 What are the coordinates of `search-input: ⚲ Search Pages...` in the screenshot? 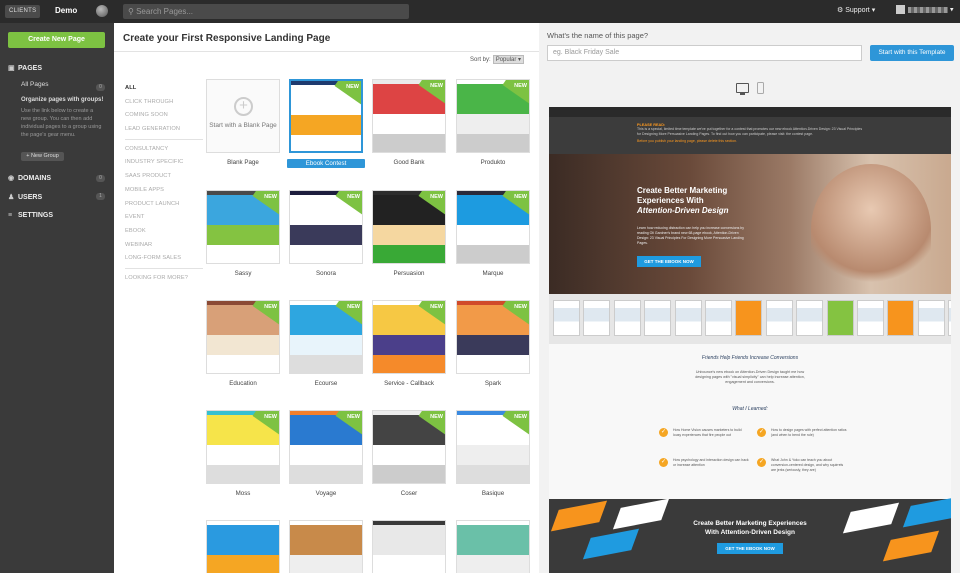 It's located at (266, 11).